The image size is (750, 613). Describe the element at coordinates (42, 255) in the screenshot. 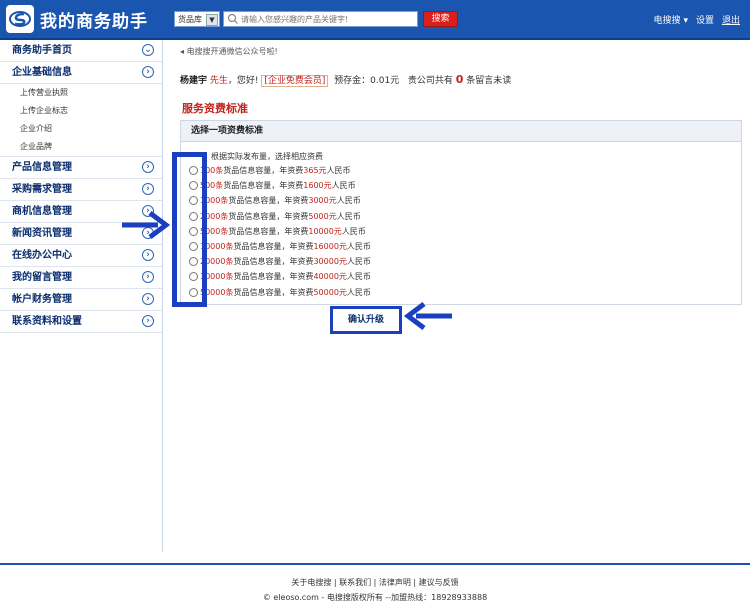

I see `sidebar-item-label: 在线办公中心` at that location.